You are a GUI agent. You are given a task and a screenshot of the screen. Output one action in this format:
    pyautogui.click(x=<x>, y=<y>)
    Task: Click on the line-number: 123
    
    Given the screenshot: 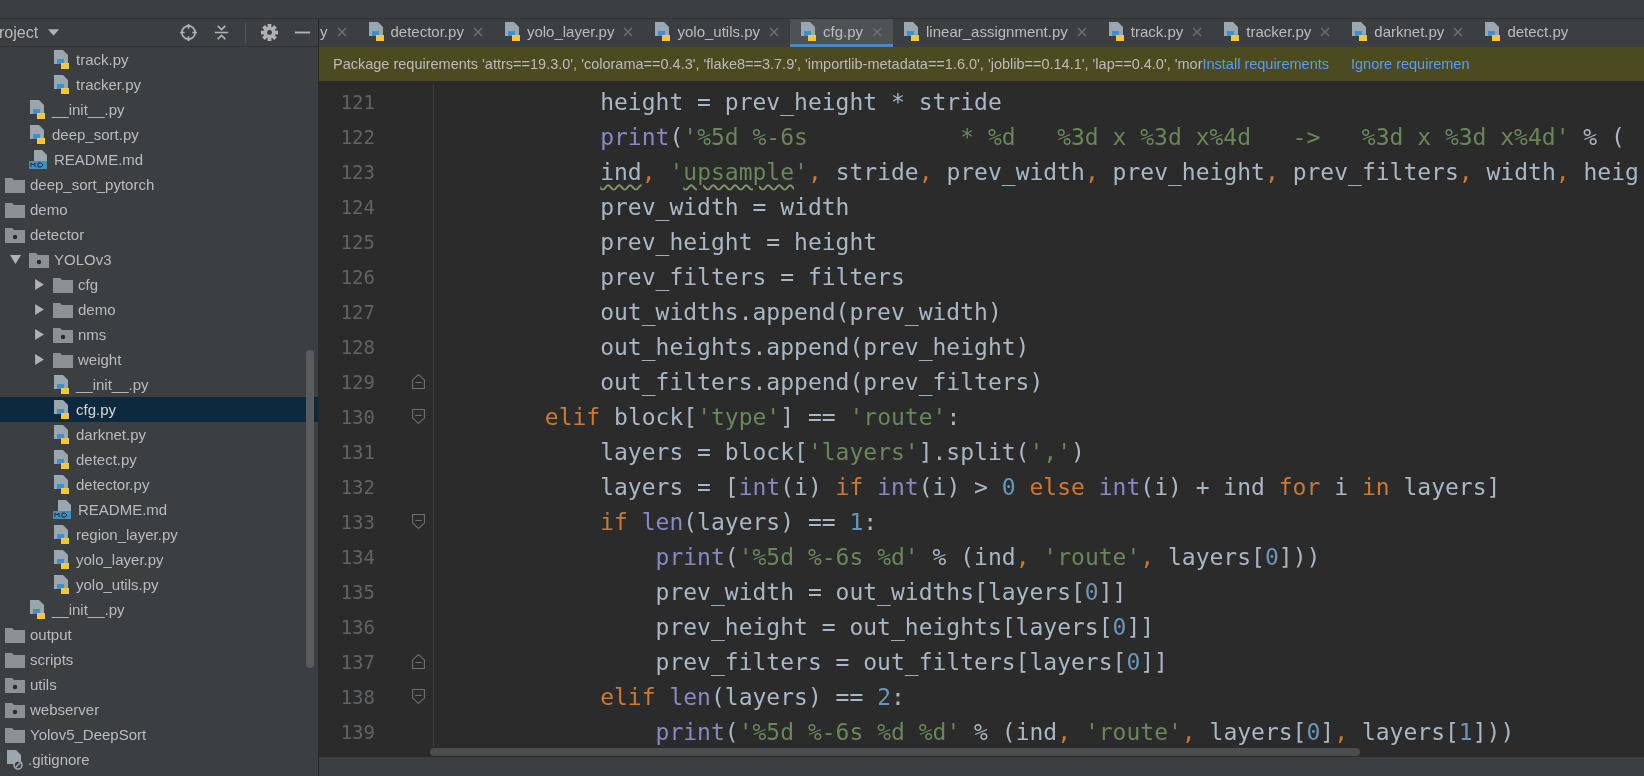 What is the action you would take?
    pyautogui.click(x=357, y=171)
    